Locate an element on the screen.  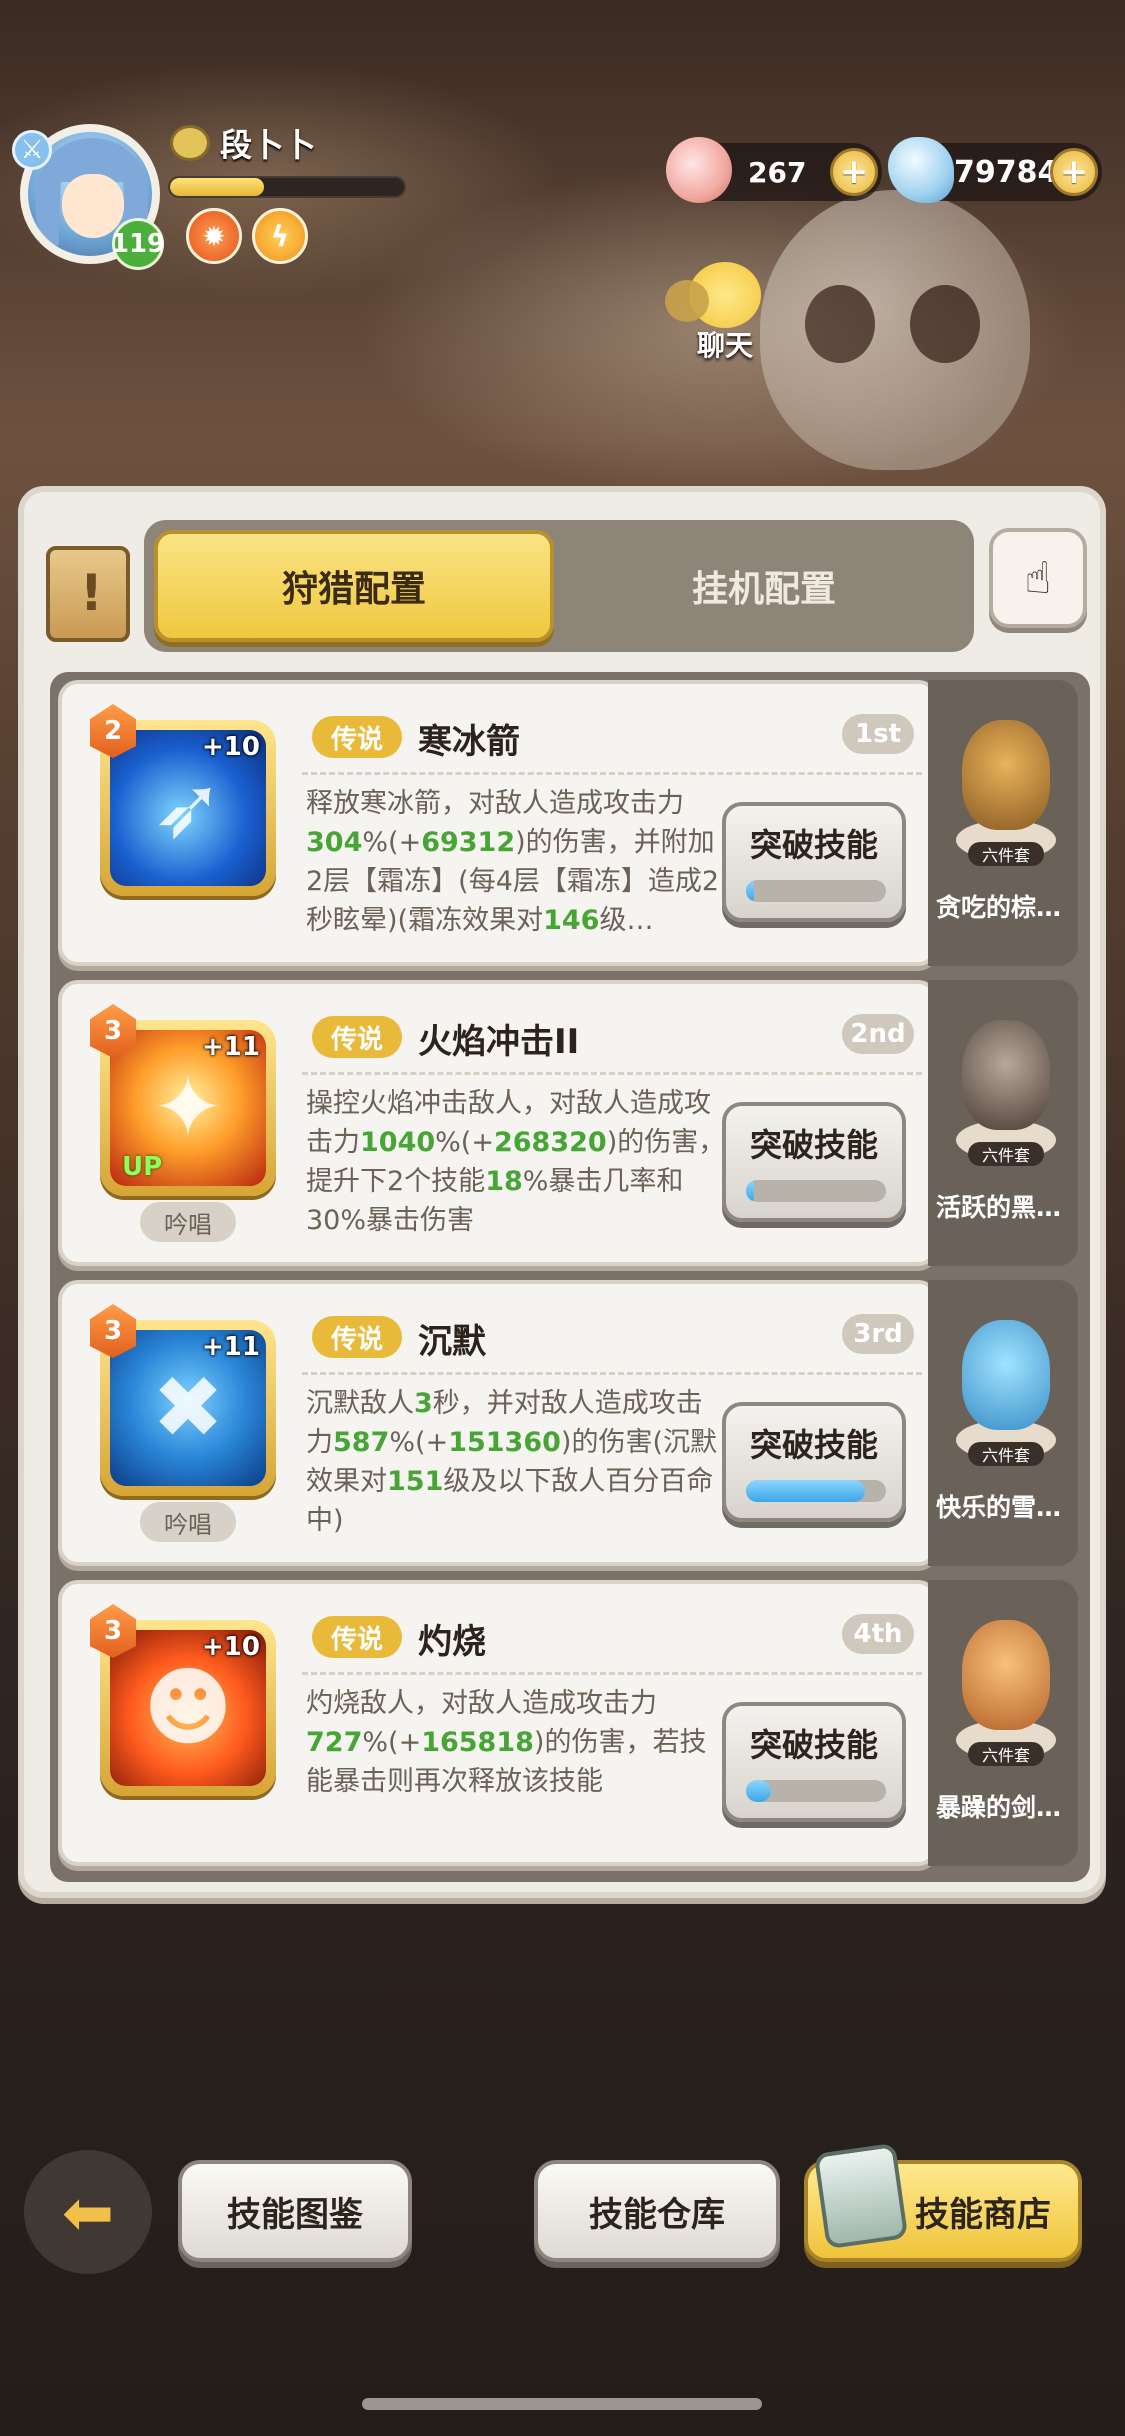
shell-currency: 267 + is located at coordinates (774, 170).